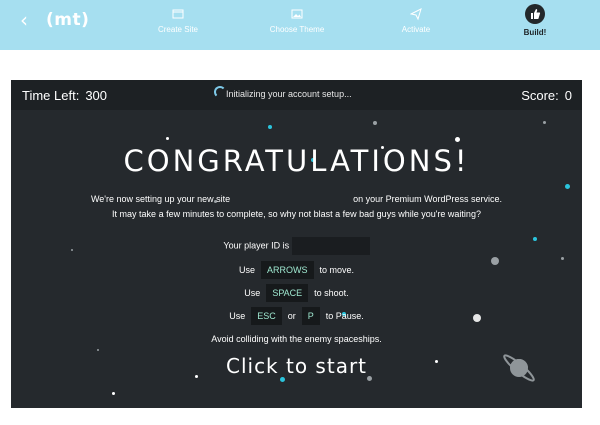  Describe the element at coordinates (535, 14) in the screenshot. I see `thumbs-up-icon` at that location.